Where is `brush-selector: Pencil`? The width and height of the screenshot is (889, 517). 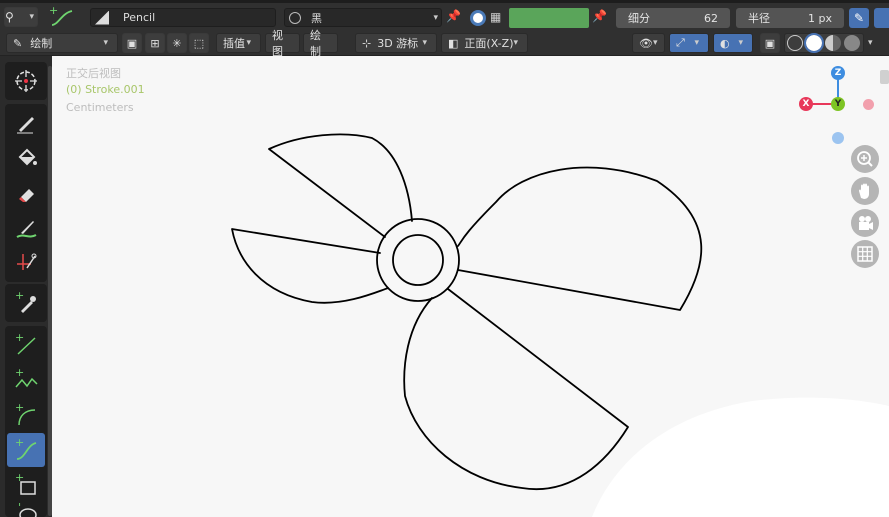
brush-selector: Pencil is located at coordinates (183, 17).